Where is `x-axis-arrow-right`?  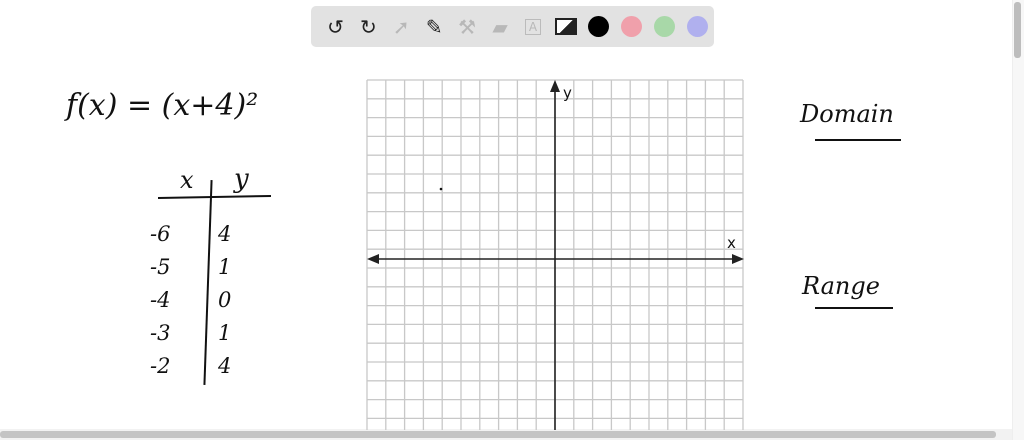 x-axis-arrow-right is located at coordinates (738, 259).